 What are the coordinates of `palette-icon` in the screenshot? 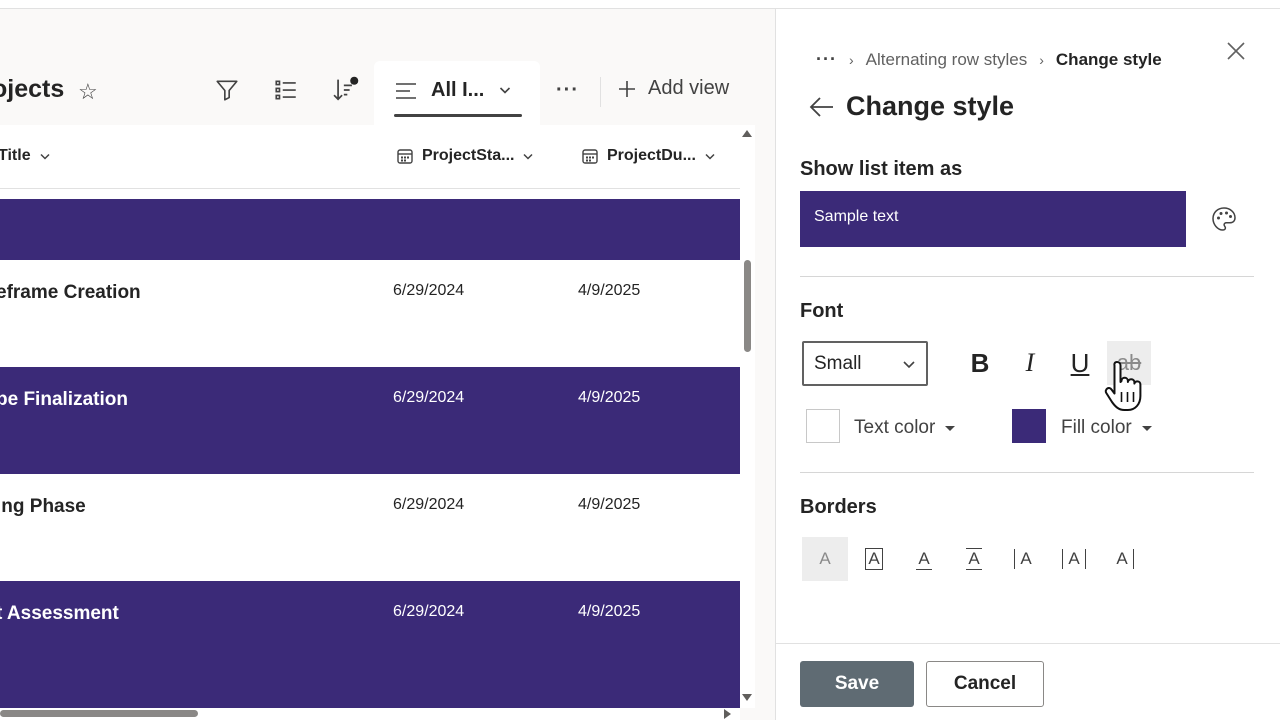 It's located at (1224, 219).